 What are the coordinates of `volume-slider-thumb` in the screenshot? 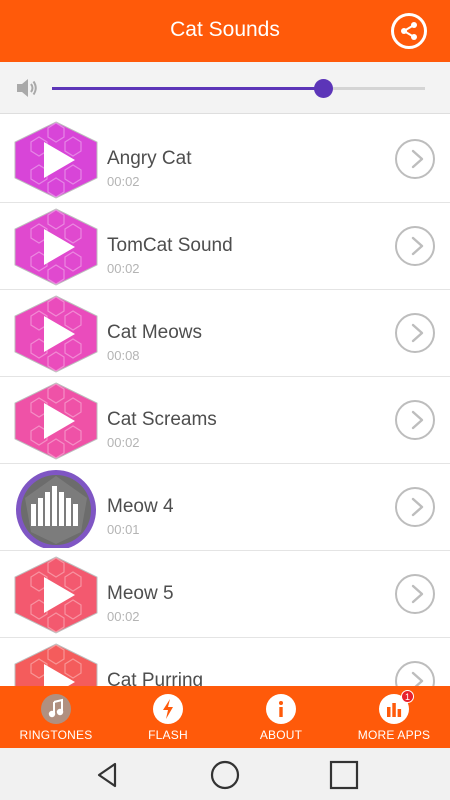 It's located at (324, 88).